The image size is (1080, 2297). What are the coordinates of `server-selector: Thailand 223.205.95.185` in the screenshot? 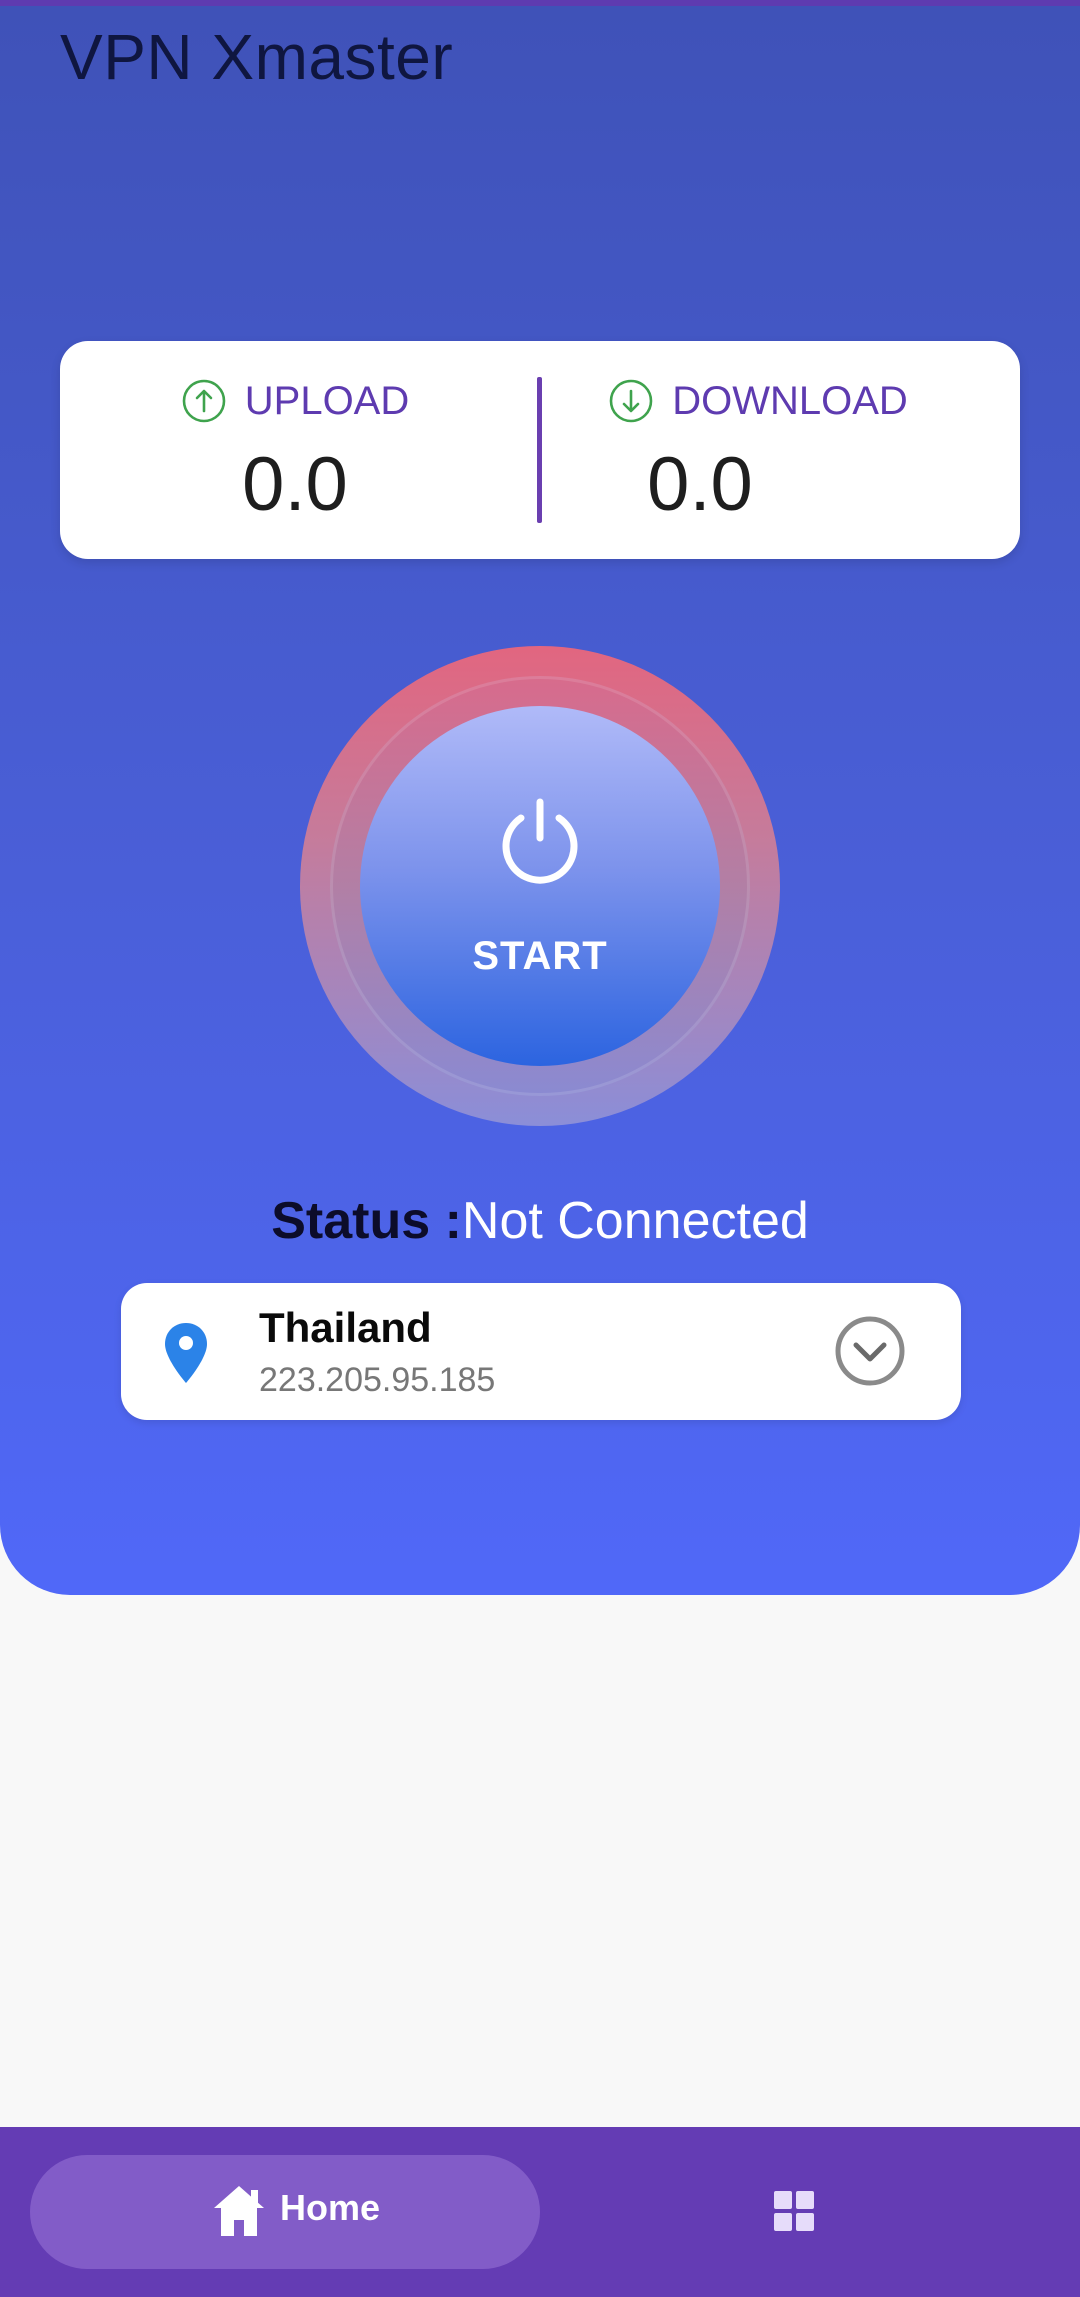 It's located at (541, 1351).